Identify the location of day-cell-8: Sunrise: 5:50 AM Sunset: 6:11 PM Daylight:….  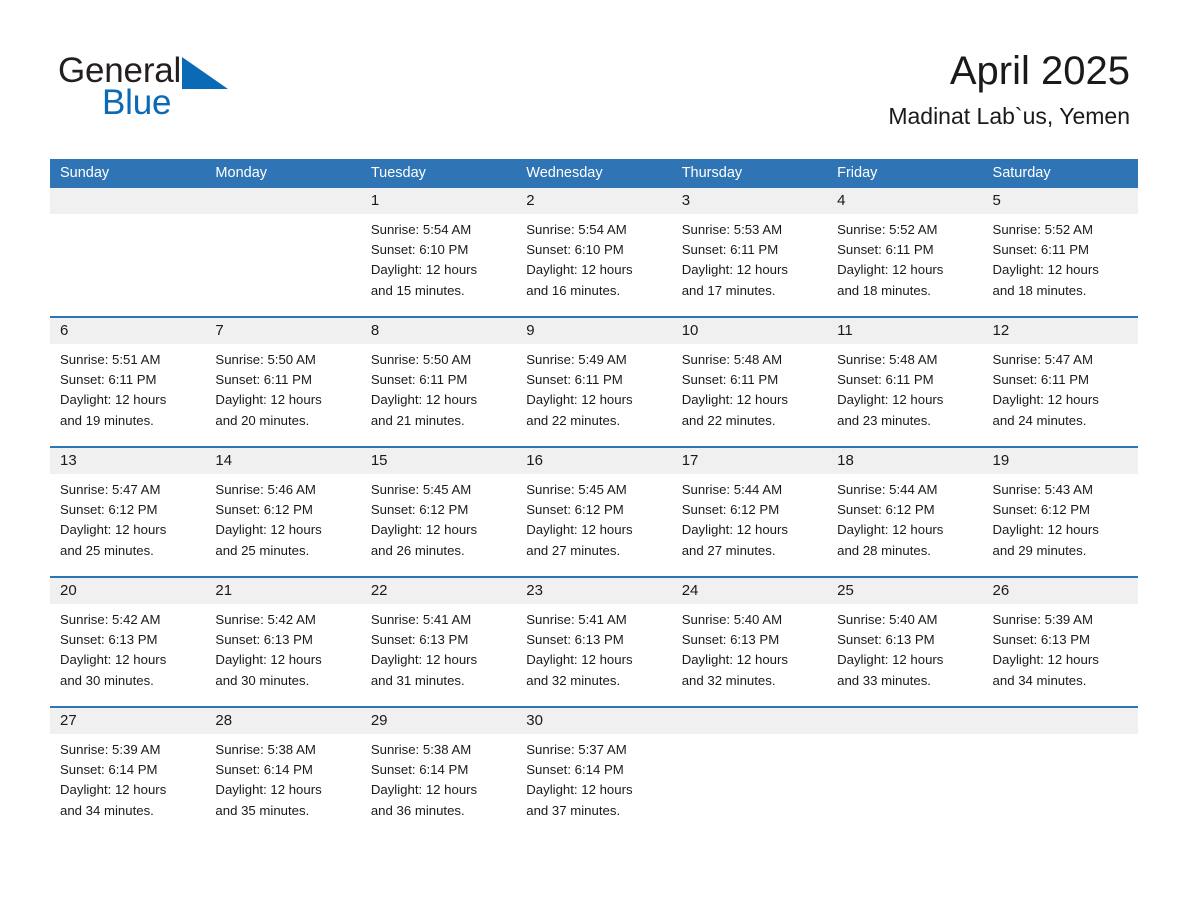
(438, 391).